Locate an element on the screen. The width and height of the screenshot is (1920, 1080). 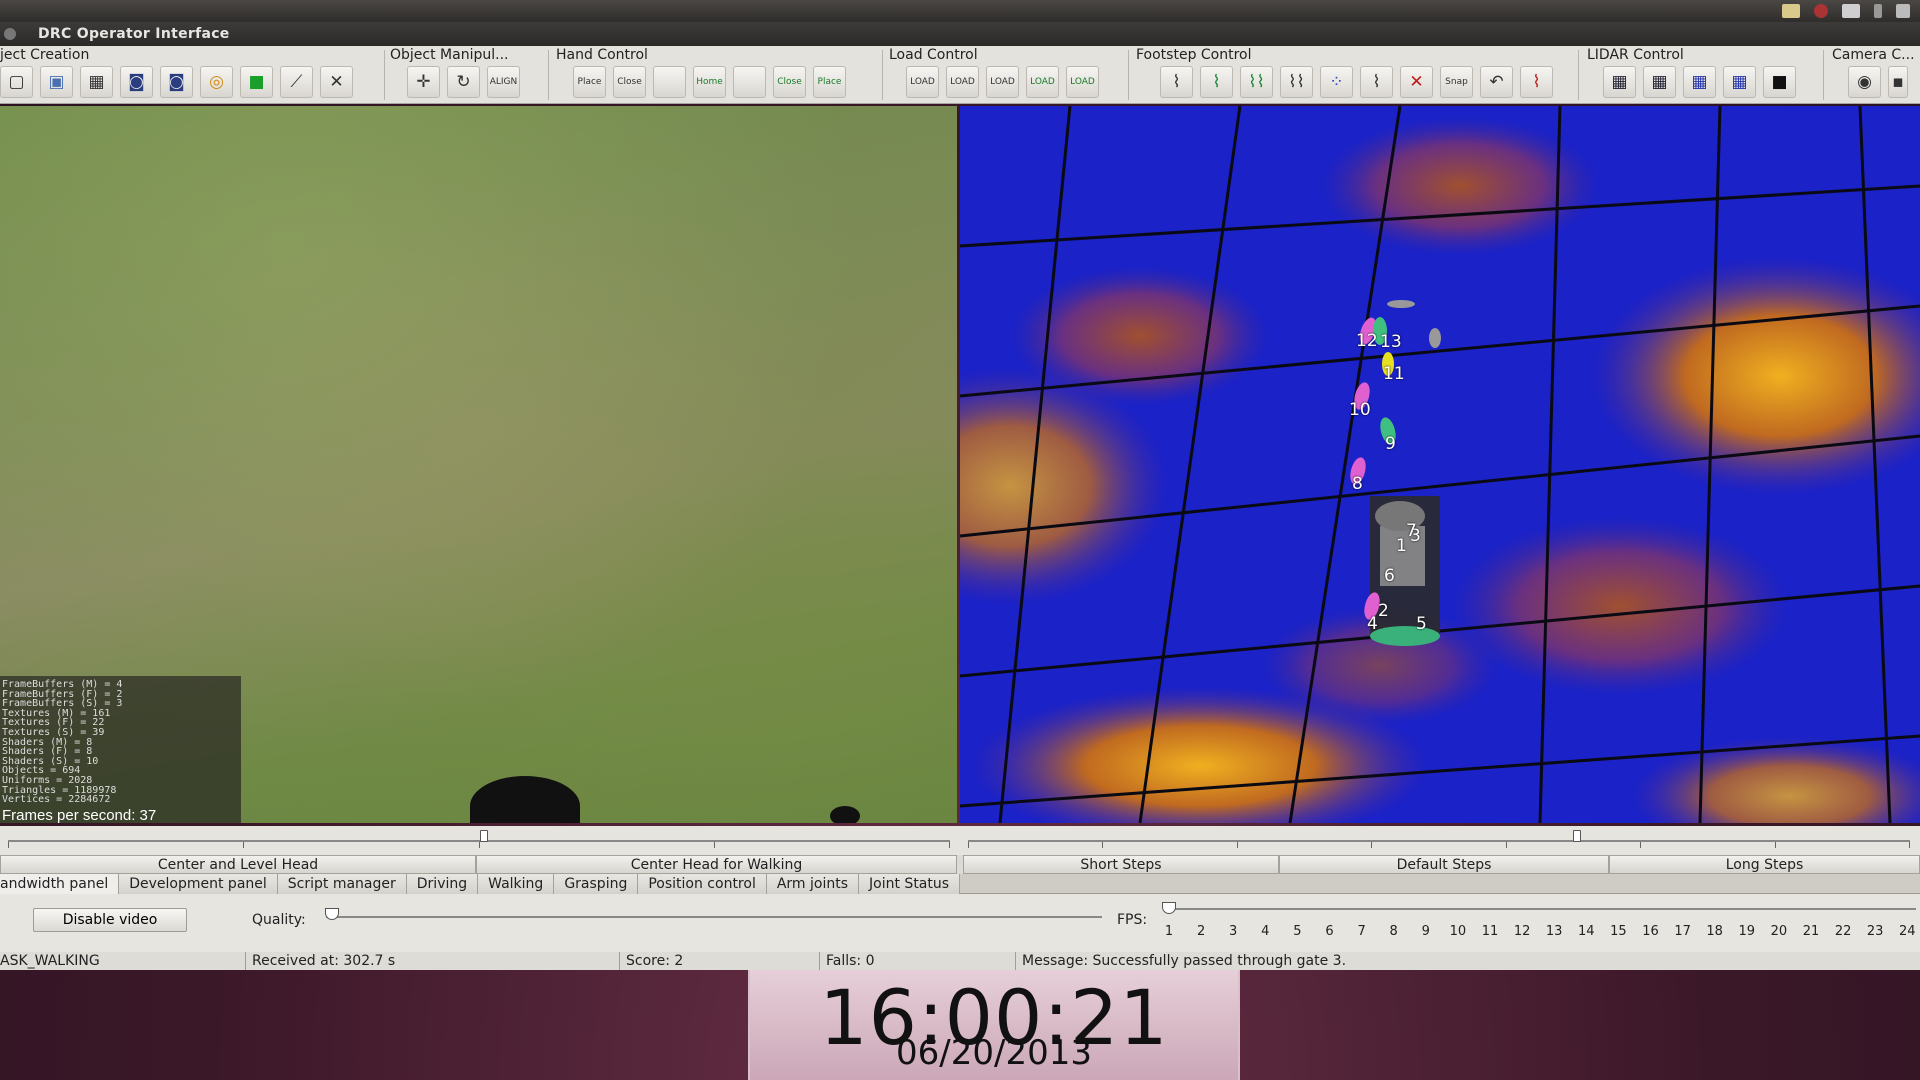
tab-arm-joints: Arm joints is located at coordinates (813, 884).